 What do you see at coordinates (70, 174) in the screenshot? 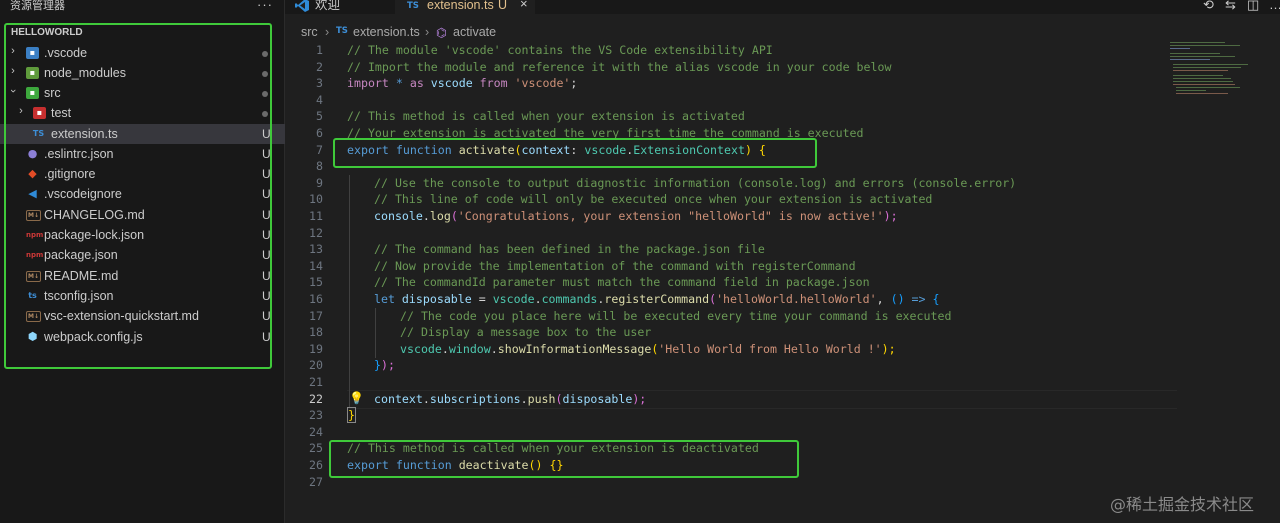
I see `tree-item-label: .gitignore` at bounding box center [70, 174].